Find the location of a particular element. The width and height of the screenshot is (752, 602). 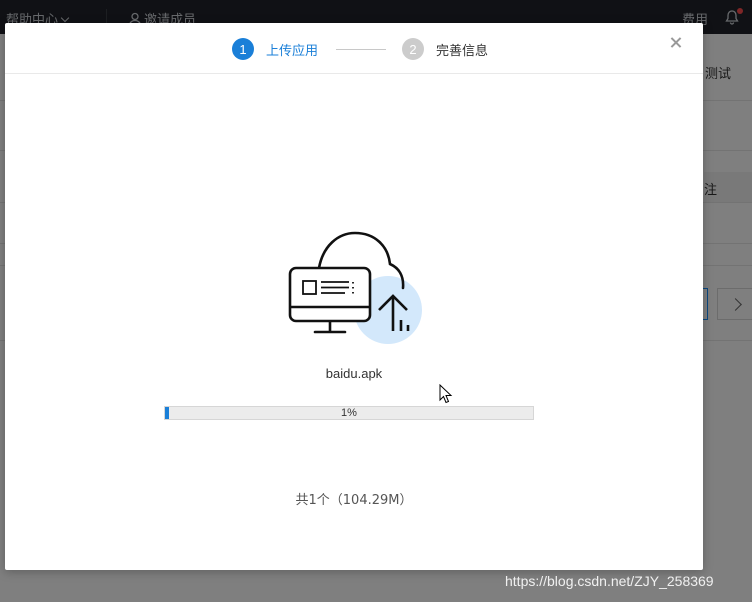

step-number: 1 is located at coordinates (243, 49).